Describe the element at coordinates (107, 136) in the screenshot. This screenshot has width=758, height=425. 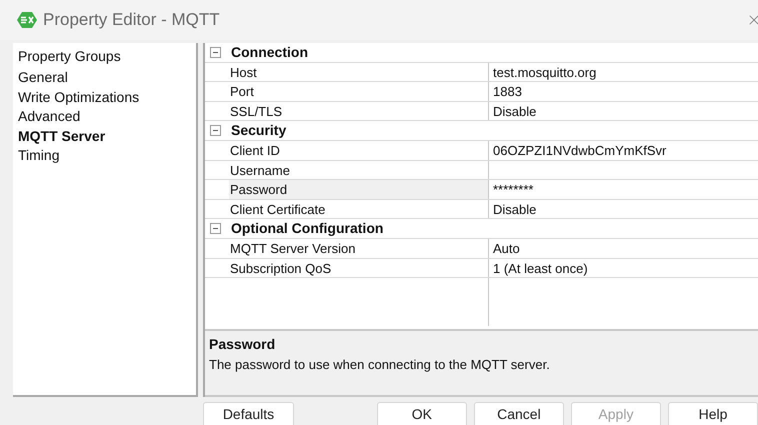
I see `sidebar-item: MQTT Server` at that location.